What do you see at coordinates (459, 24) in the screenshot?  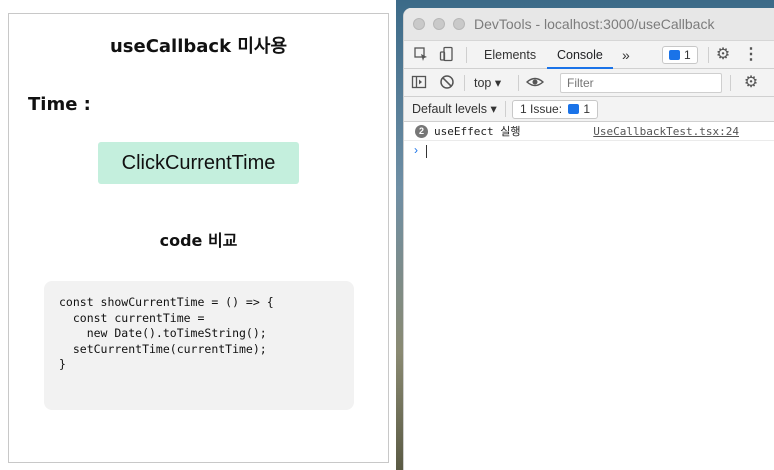 I see `zoom-window-button` at bounding box center [459, 24].